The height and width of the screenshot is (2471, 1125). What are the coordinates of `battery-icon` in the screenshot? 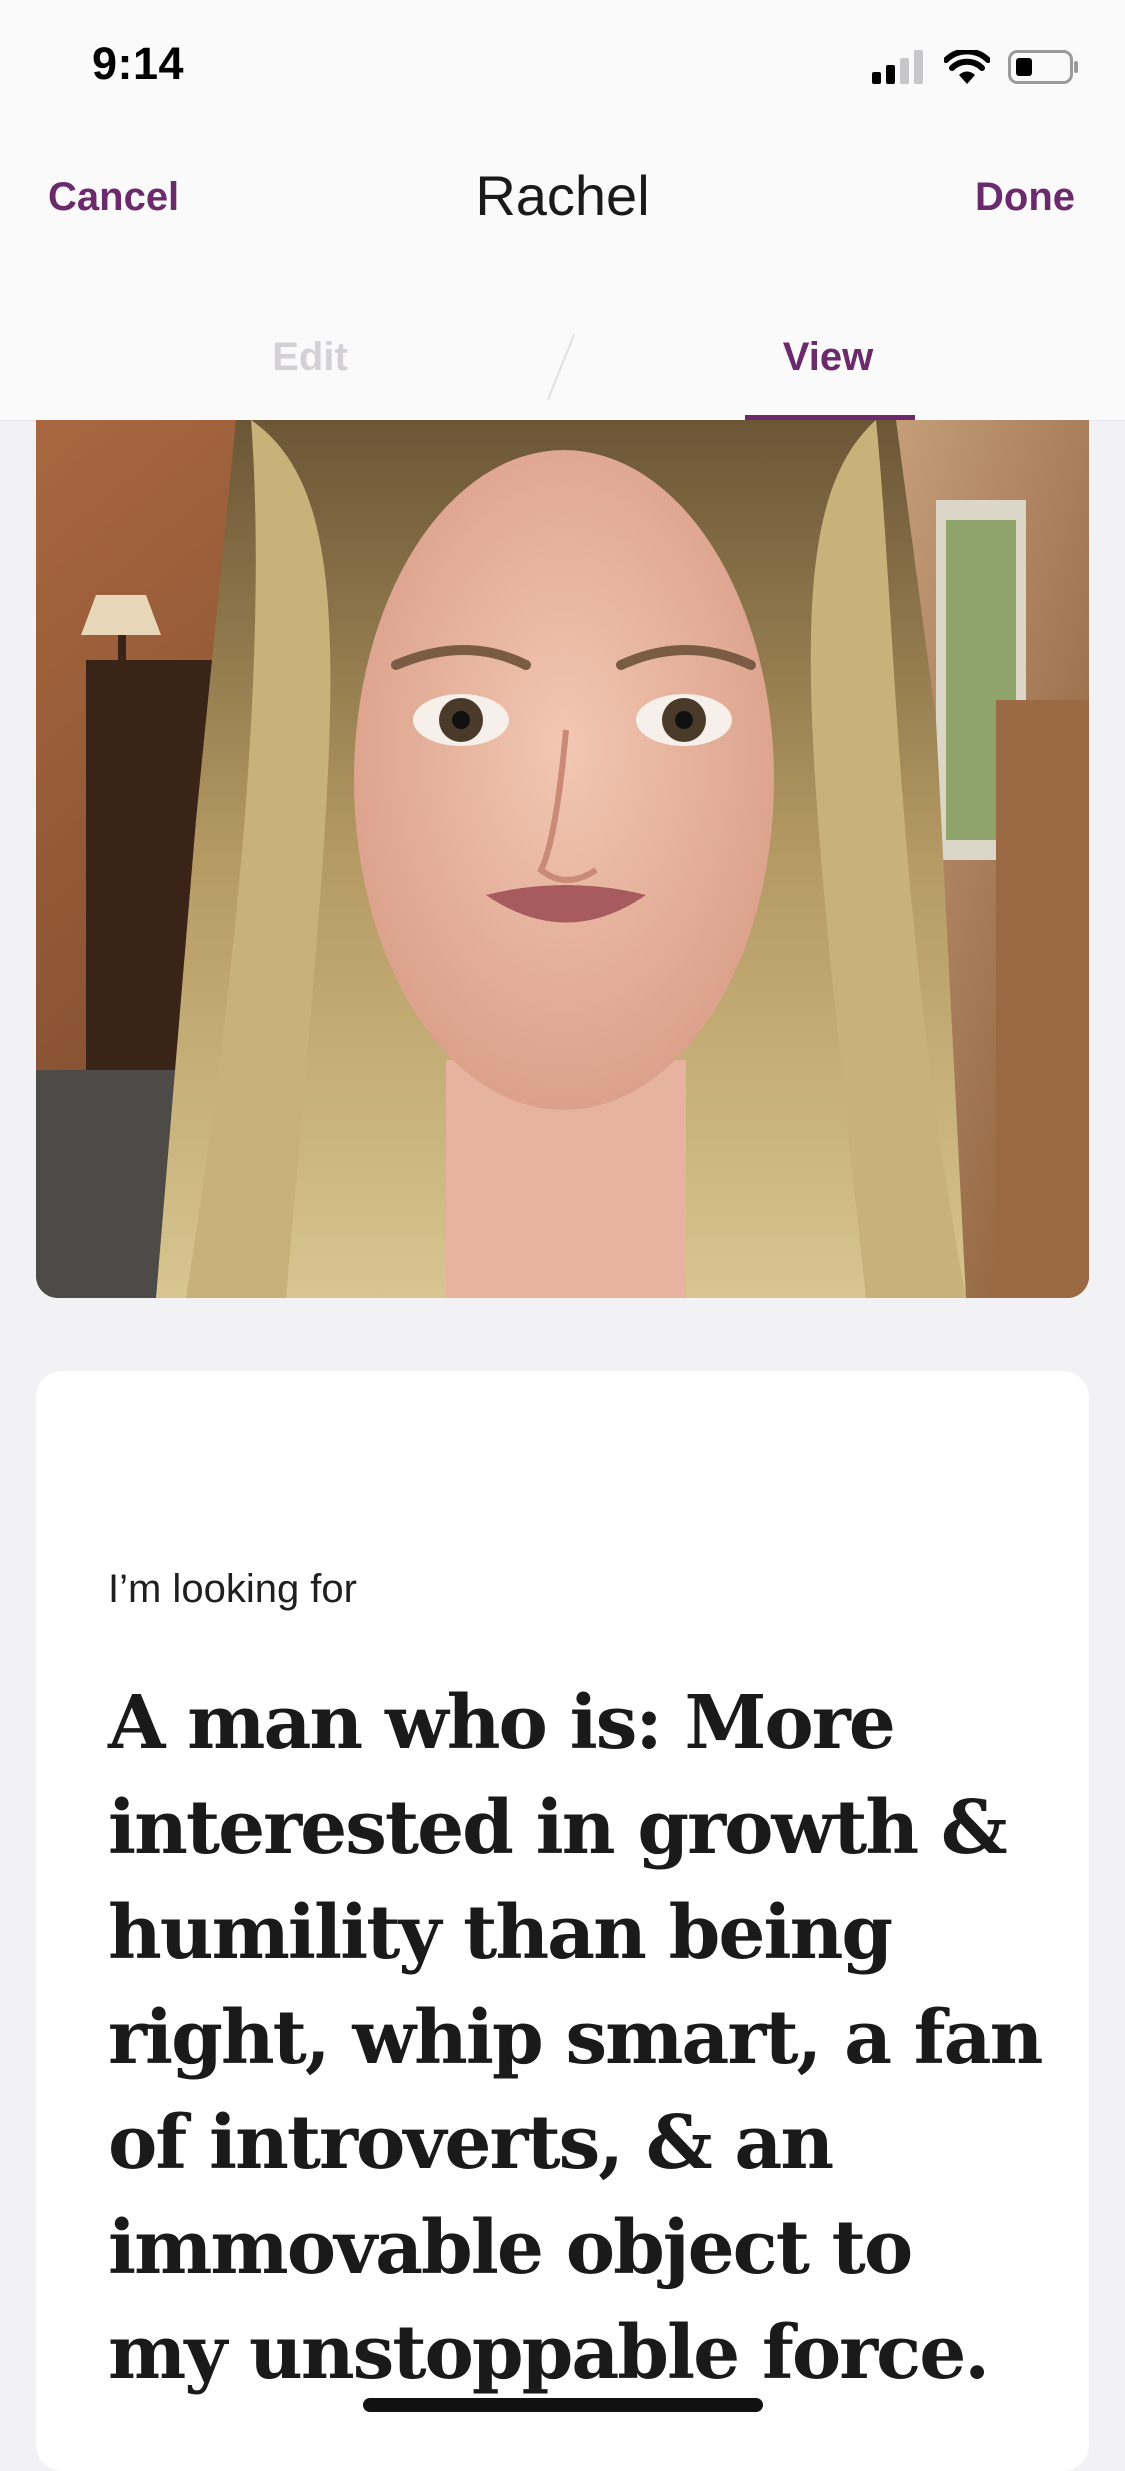 It's located at (1044, 69).